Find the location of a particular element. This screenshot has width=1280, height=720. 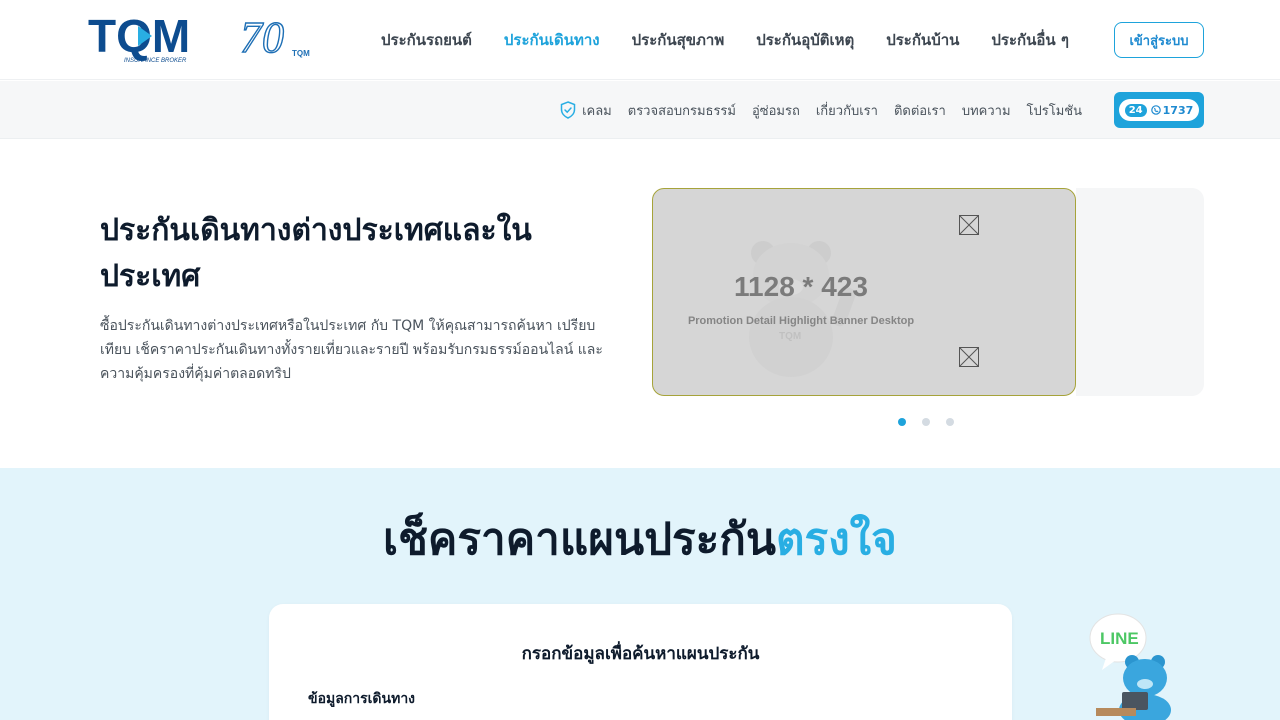

page-title: ประกันเดินทางต่างประเทศและในประเทศ is located at coordinates (316, 253).